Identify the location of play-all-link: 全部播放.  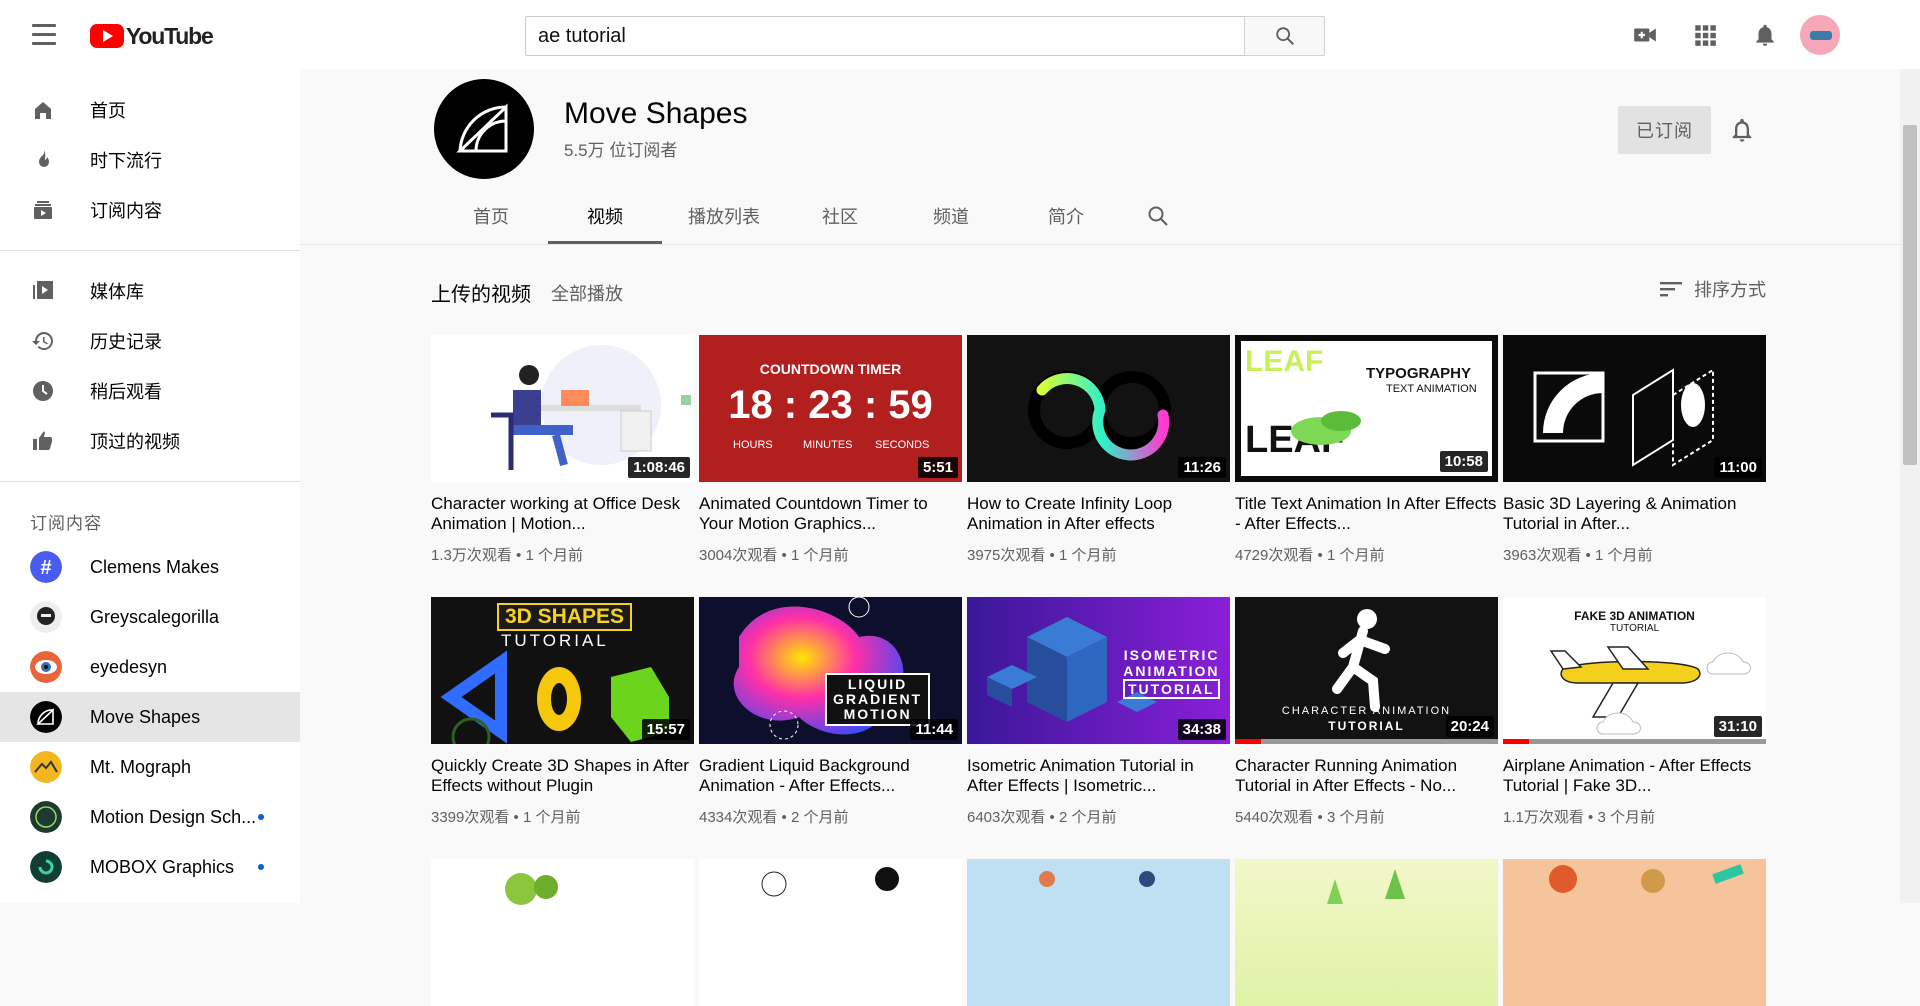
(587, 293).